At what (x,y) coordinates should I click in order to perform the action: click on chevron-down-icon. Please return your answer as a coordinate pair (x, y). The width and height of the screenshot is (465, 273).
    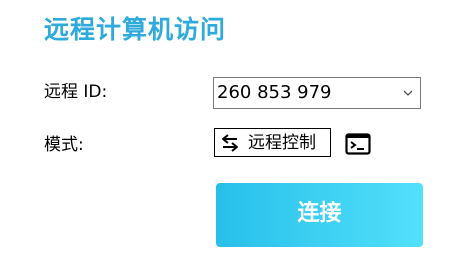
    Looking at the image, I should click on (408, 93).